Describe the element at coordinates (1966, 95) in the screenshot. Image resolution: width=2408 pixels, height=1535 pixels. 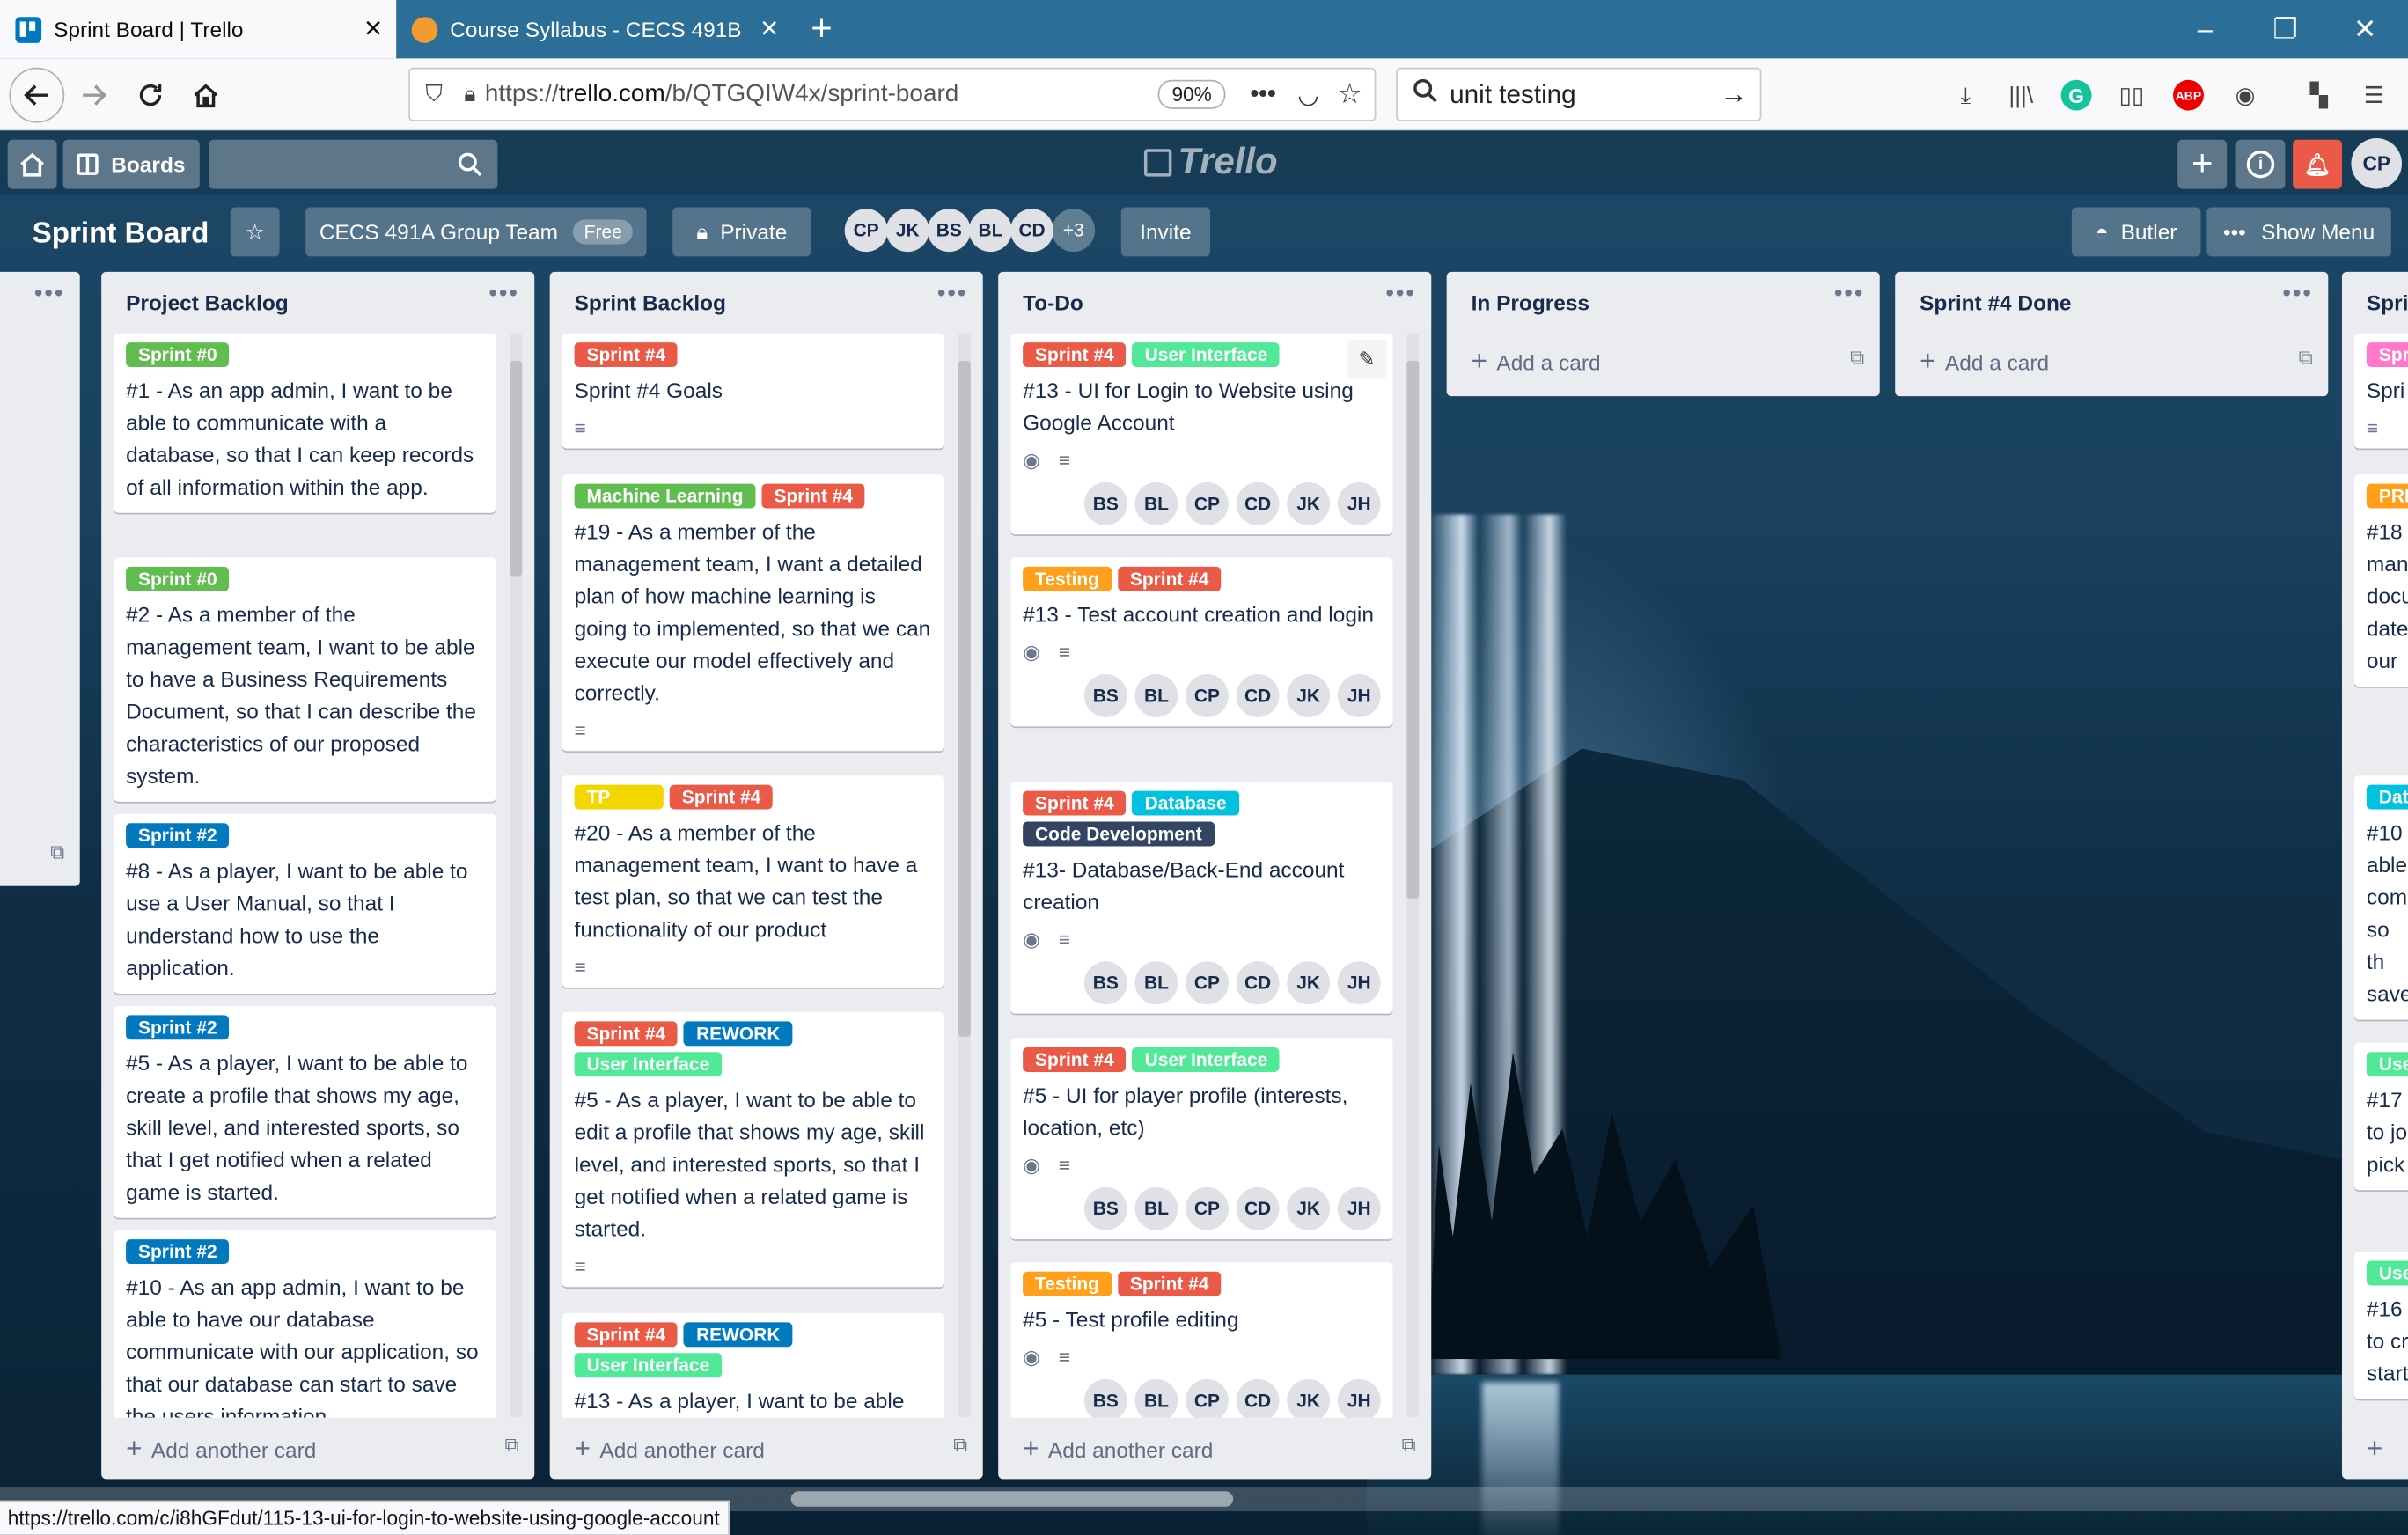
I see `downloads-icon: ⤓` at that location.